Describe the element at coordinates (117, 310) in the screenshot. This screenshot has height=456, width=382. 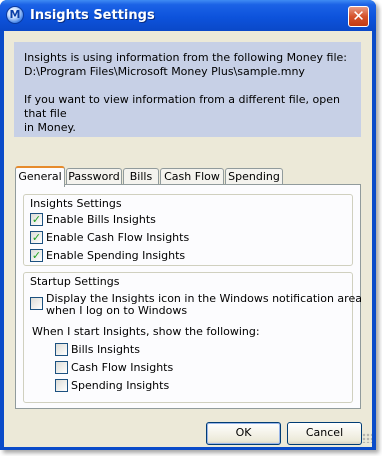
I see `notification-line-2: when I log on to Windows` at that location.